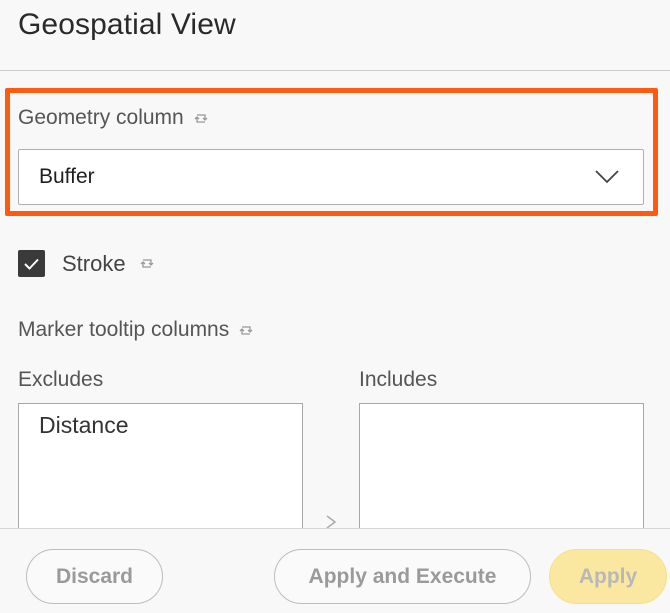  I want to click on apply-and-execute-button: Apply and Execute, so click(402, 576).